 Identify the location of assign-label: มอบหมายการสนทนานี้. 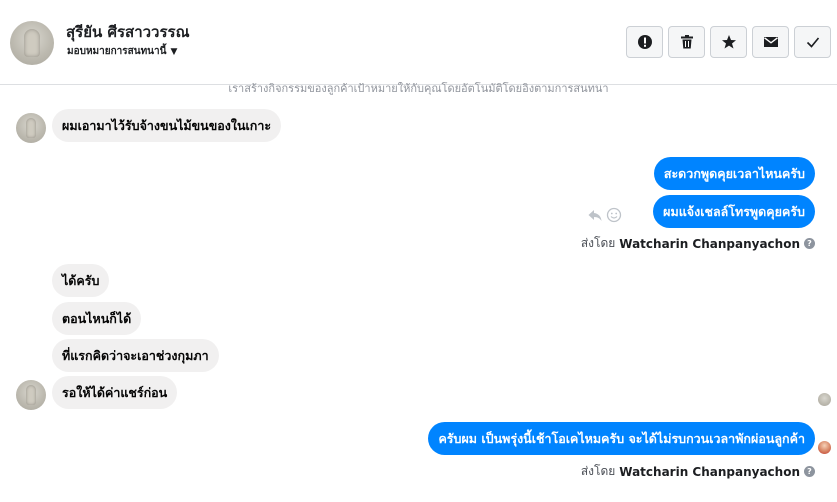
(117, 51).